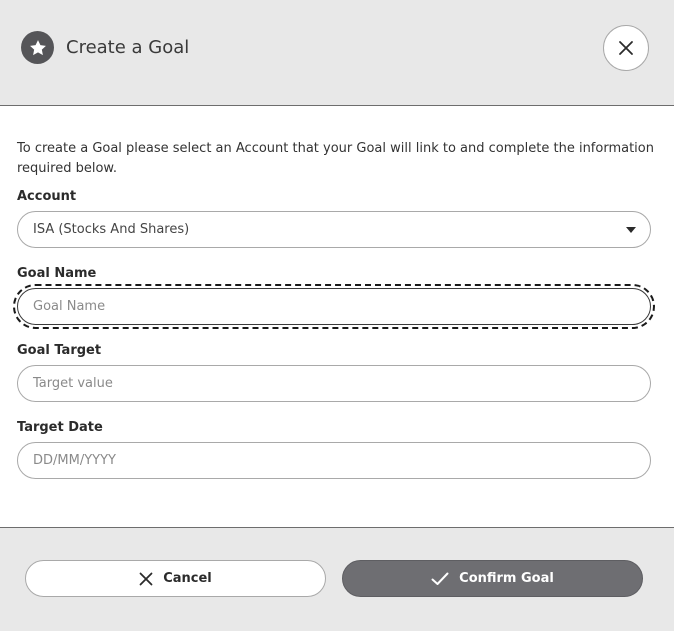  What do you see at coordinates (111, 229) in the screenshot?
I see `account-select-value: ISA (Stocks And Shares)` at bounding box center [111, 229].